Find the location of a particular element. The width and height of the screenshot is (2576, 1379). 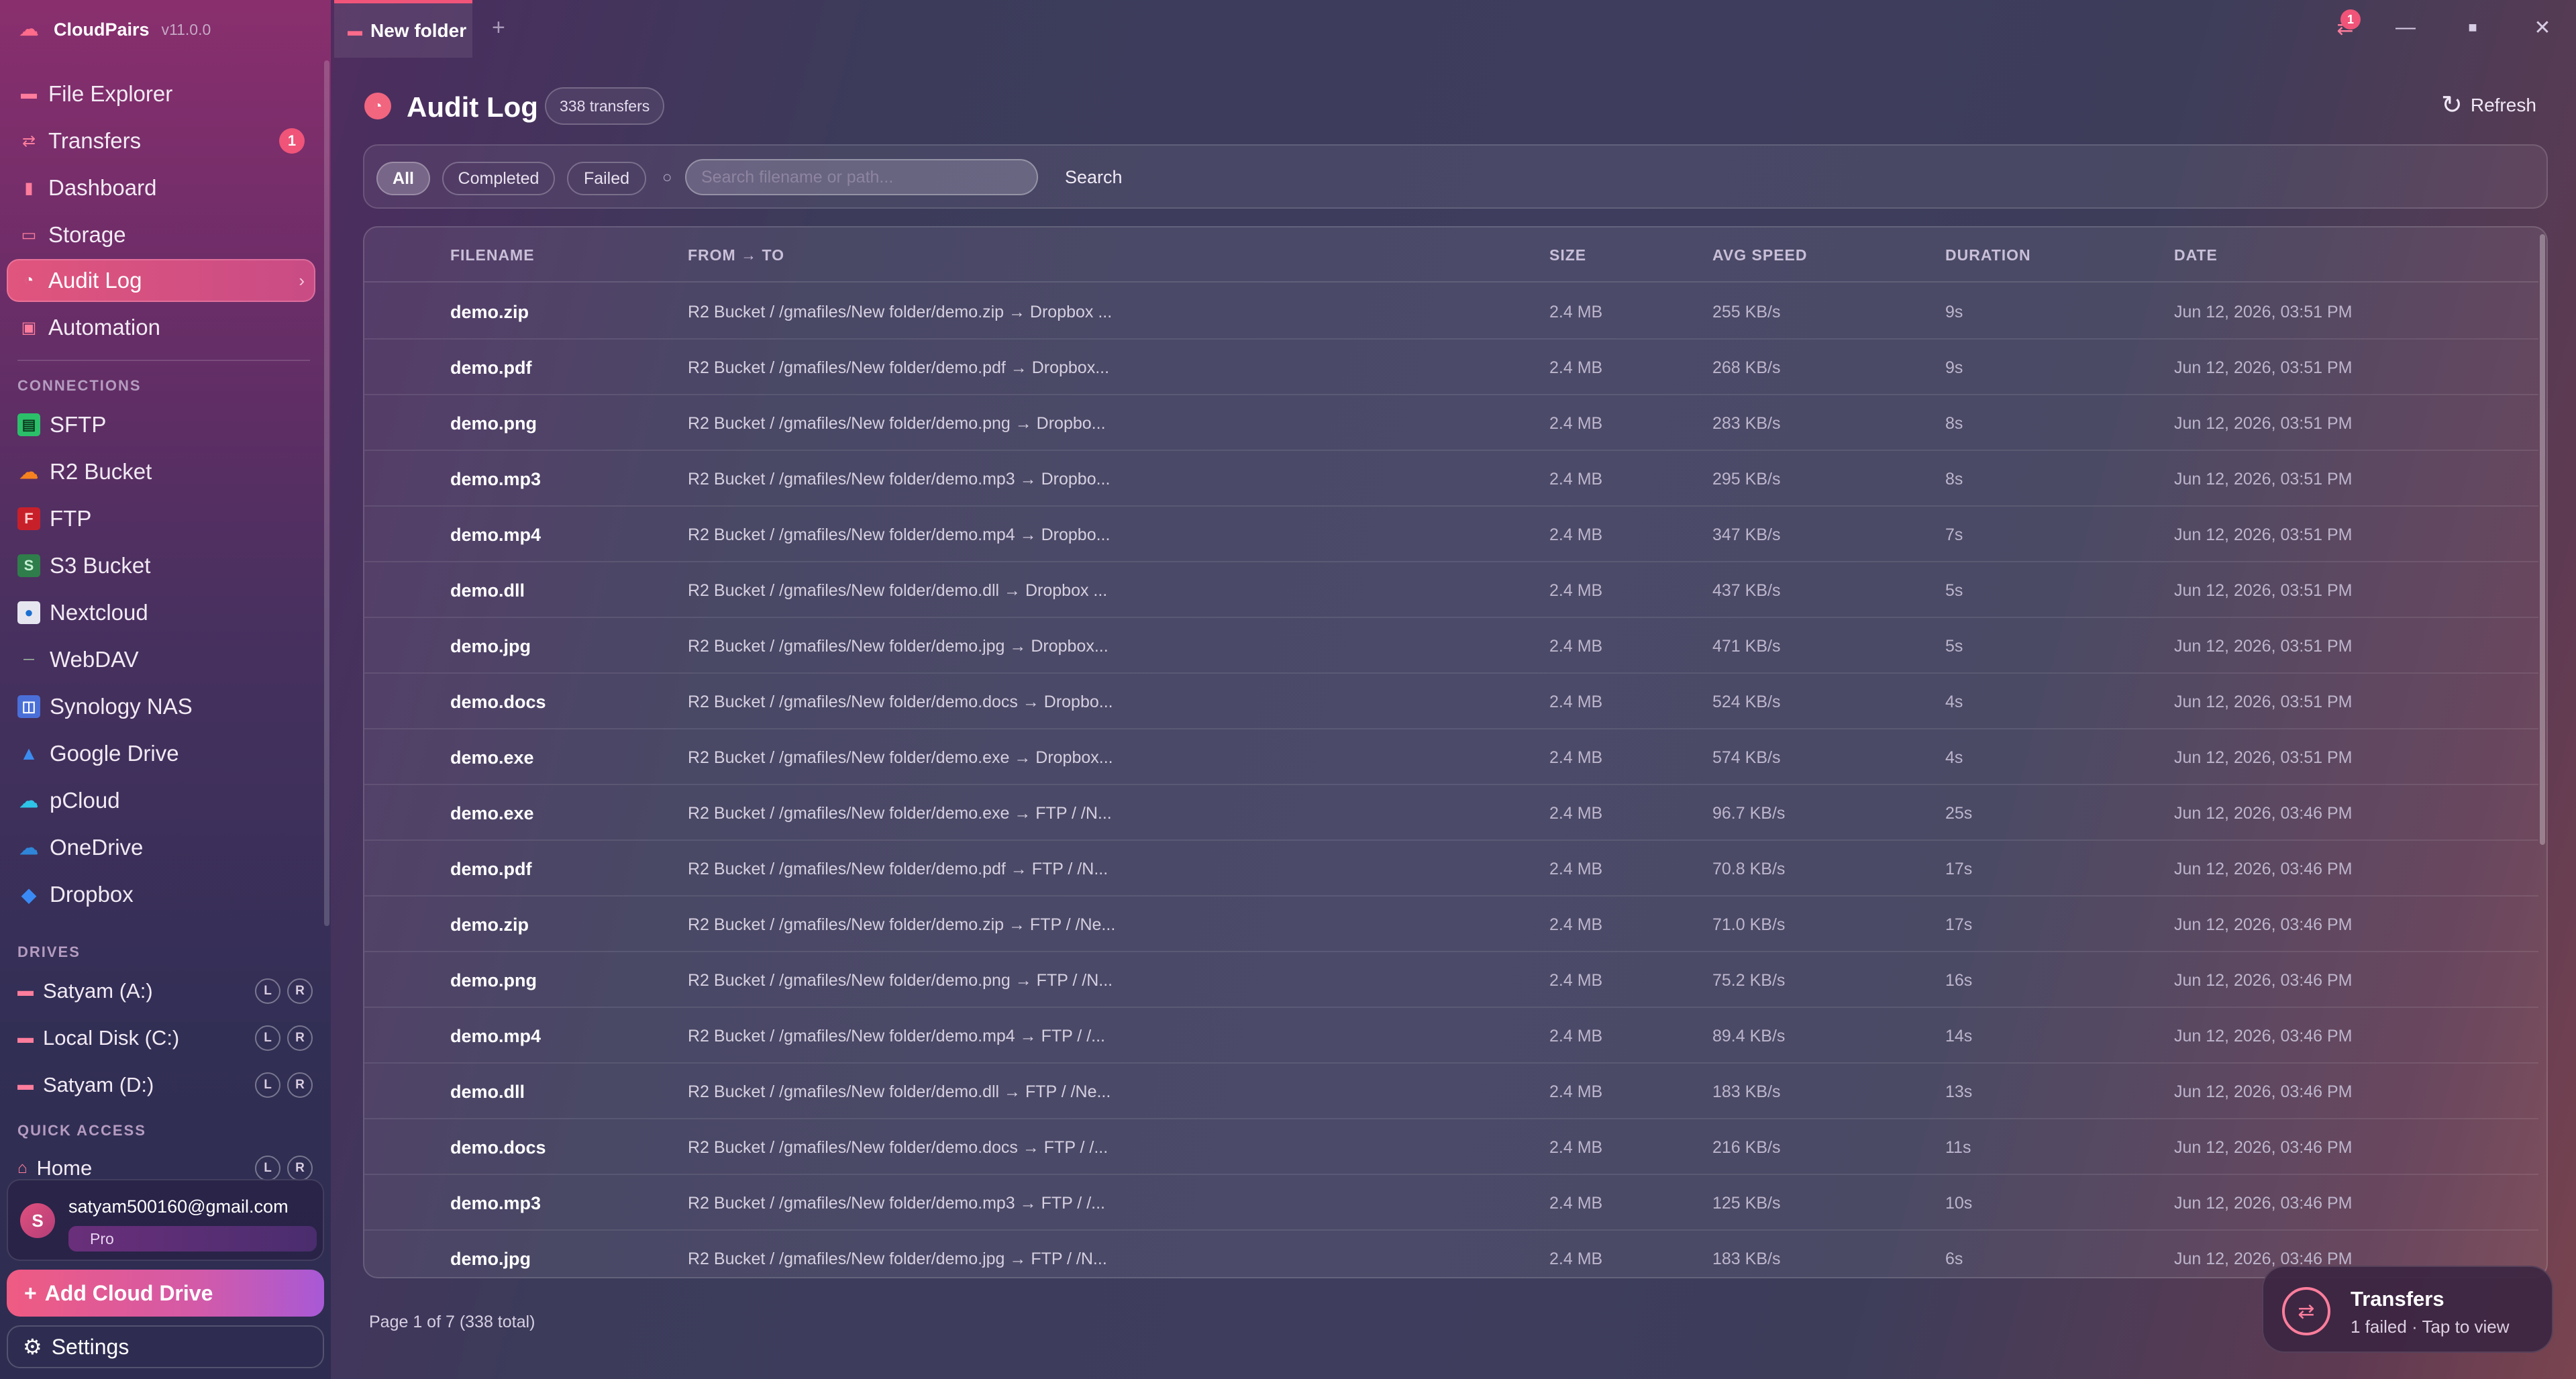

col-date: DATE is located at coordinates (2196, 255).